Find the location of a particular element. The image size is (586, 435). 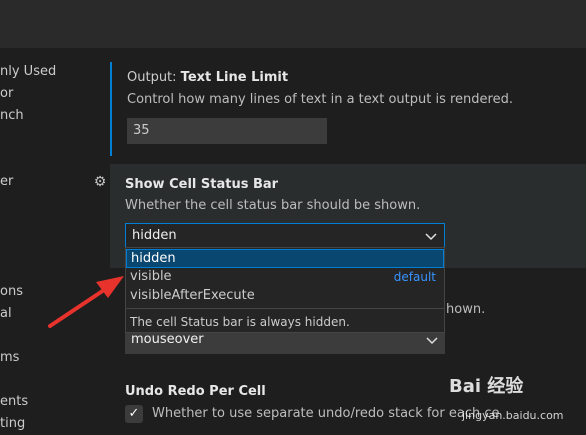

option-visible-after-execute: visibleAfterExecute is located at coordinates (285, 296).